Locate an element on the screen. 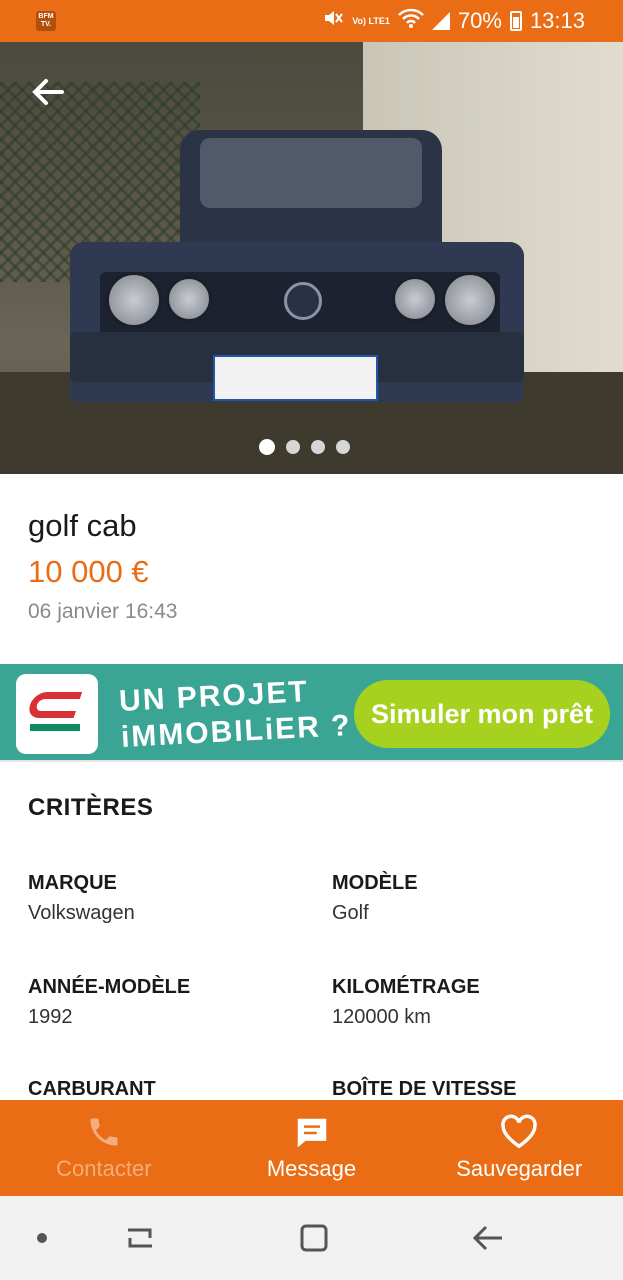 The width and height of the screenshot is (623, 1280). ad-price: 10 000 € is located at coordinates (88, 571).